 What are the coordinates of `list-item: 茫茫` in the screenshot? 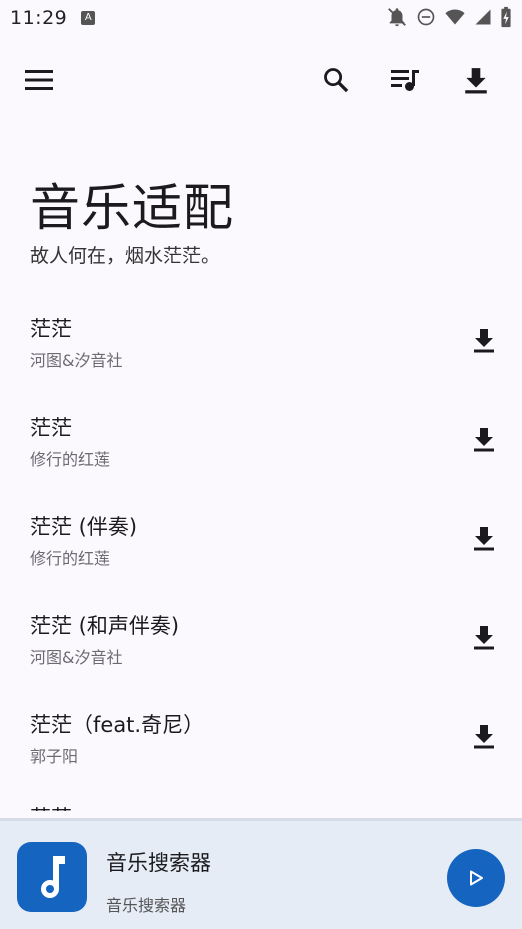 It's located at (261, 801).